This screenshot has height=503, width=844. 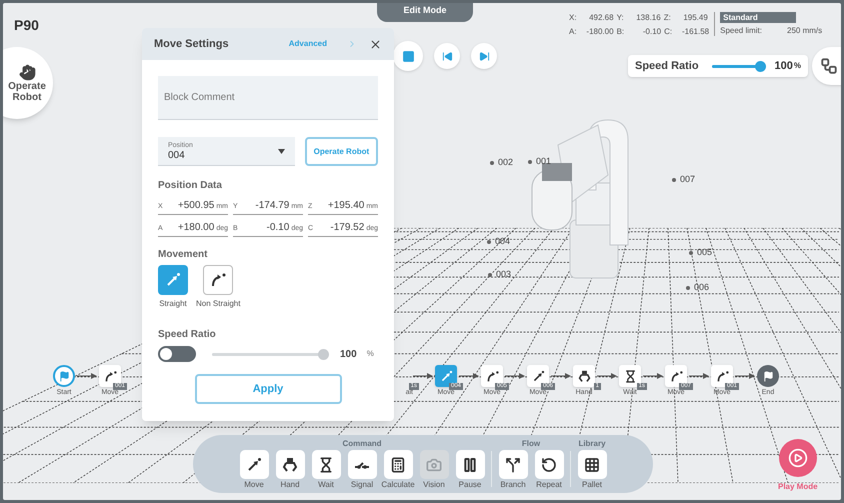 What do you see at coordinates (362, 444) in the screenshot?
I see `group-title: Command` at bounding box center [362, 444].